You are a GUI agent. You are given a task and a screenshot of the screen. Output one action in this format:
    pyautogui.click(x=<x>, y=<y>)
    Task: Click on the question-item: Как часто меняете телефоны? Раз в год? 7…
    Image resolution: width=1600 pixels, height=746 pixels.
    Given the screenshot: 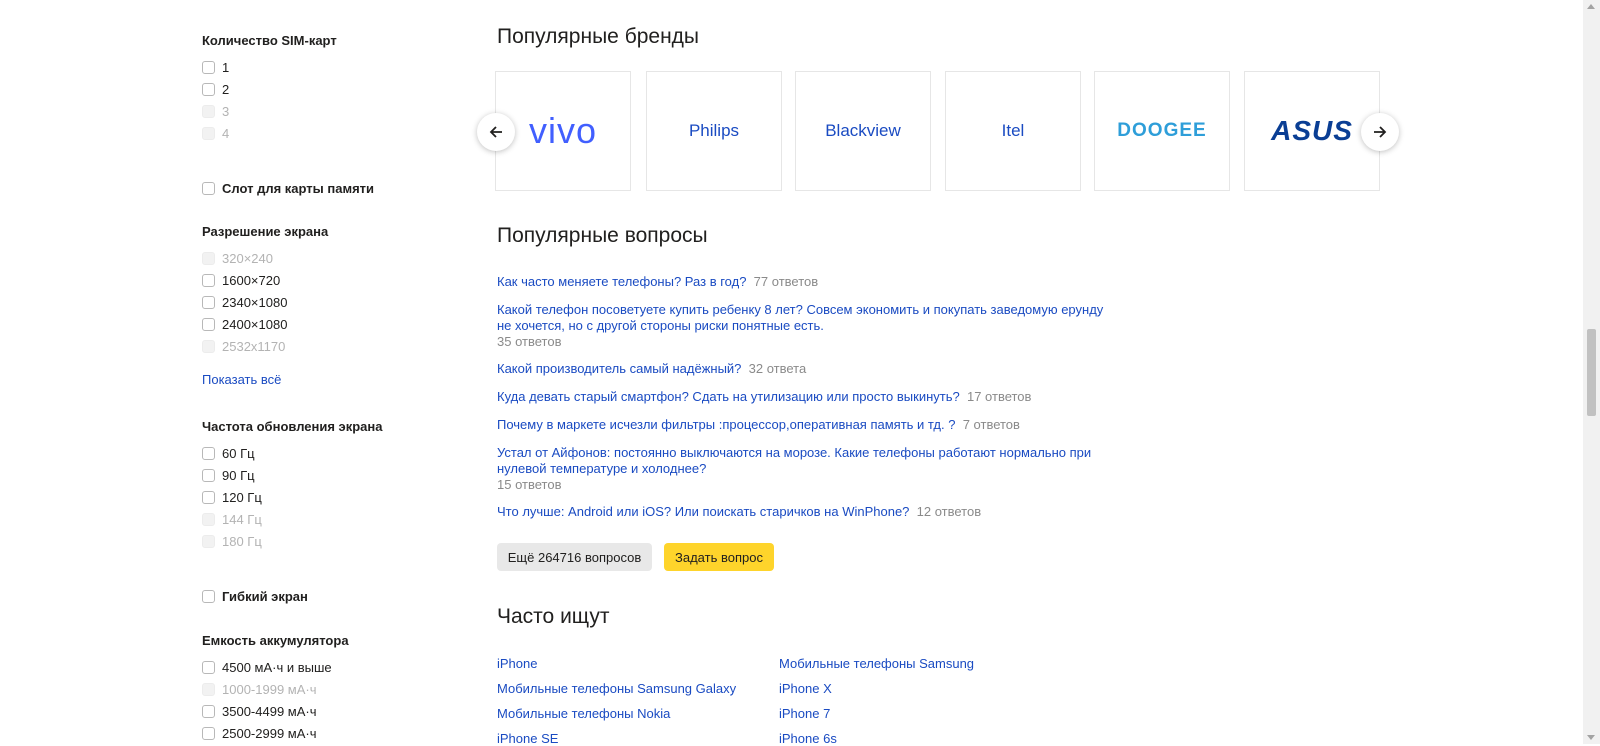 What is the action you would take?
    pyautogui.click(x=807, y=282)
    